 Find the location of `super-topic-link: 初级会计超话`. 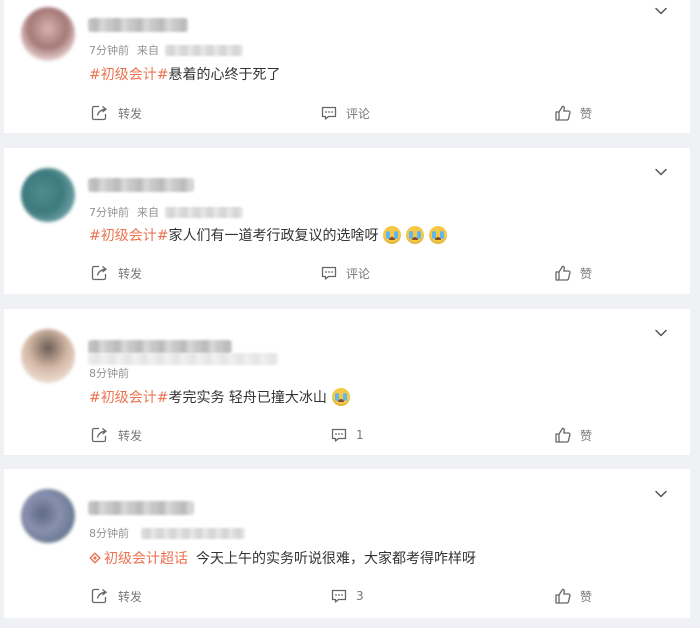

super-topic-link: 初级会计超话 is located at coordinates (138, 558).